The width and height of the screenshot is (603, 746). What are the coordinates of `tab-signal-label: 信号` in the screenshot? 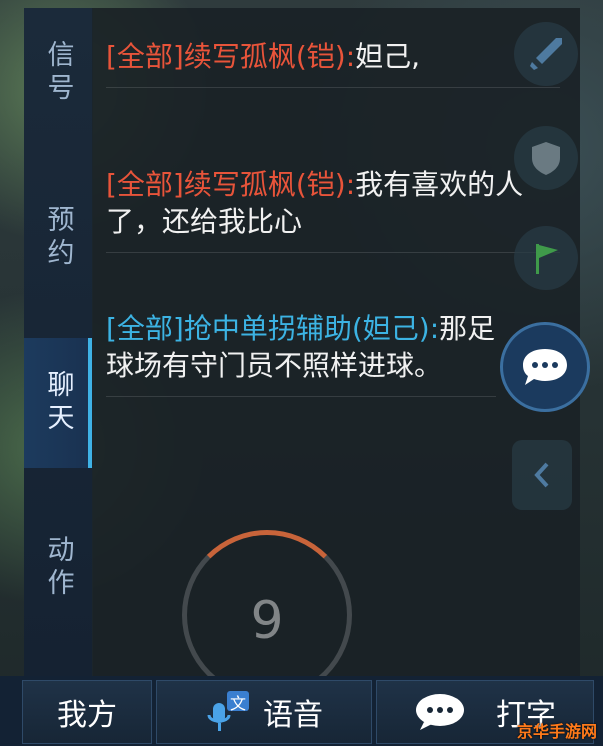 It's located at (58, 73).